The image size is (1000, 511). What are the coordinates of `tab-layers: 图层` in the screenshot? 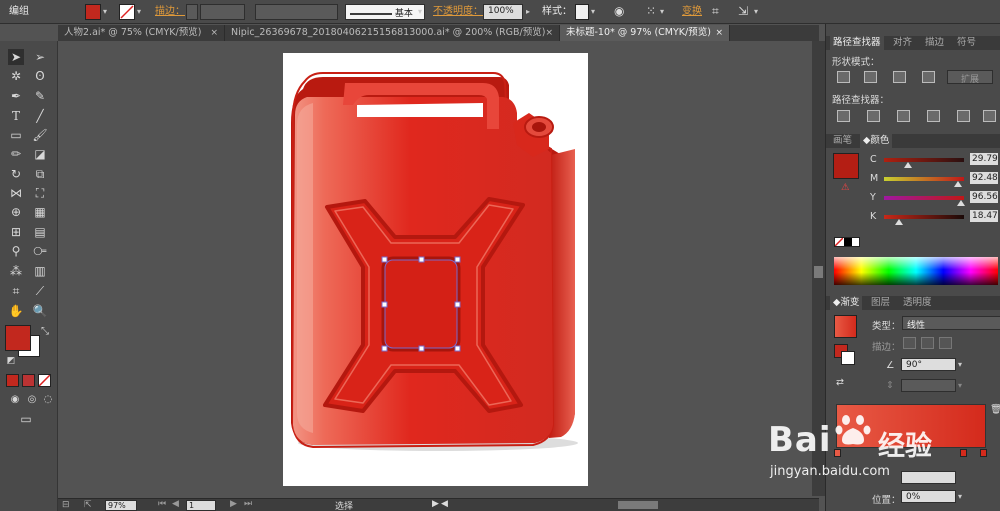 It's located at (880, 303).